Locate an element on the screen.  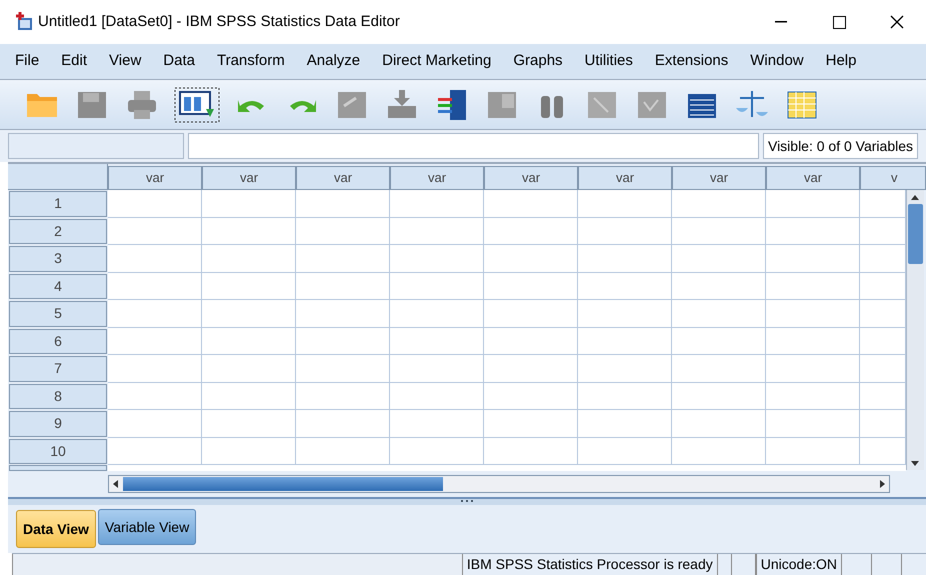
splitter-grip-icon is located at coordinates (467, 501).